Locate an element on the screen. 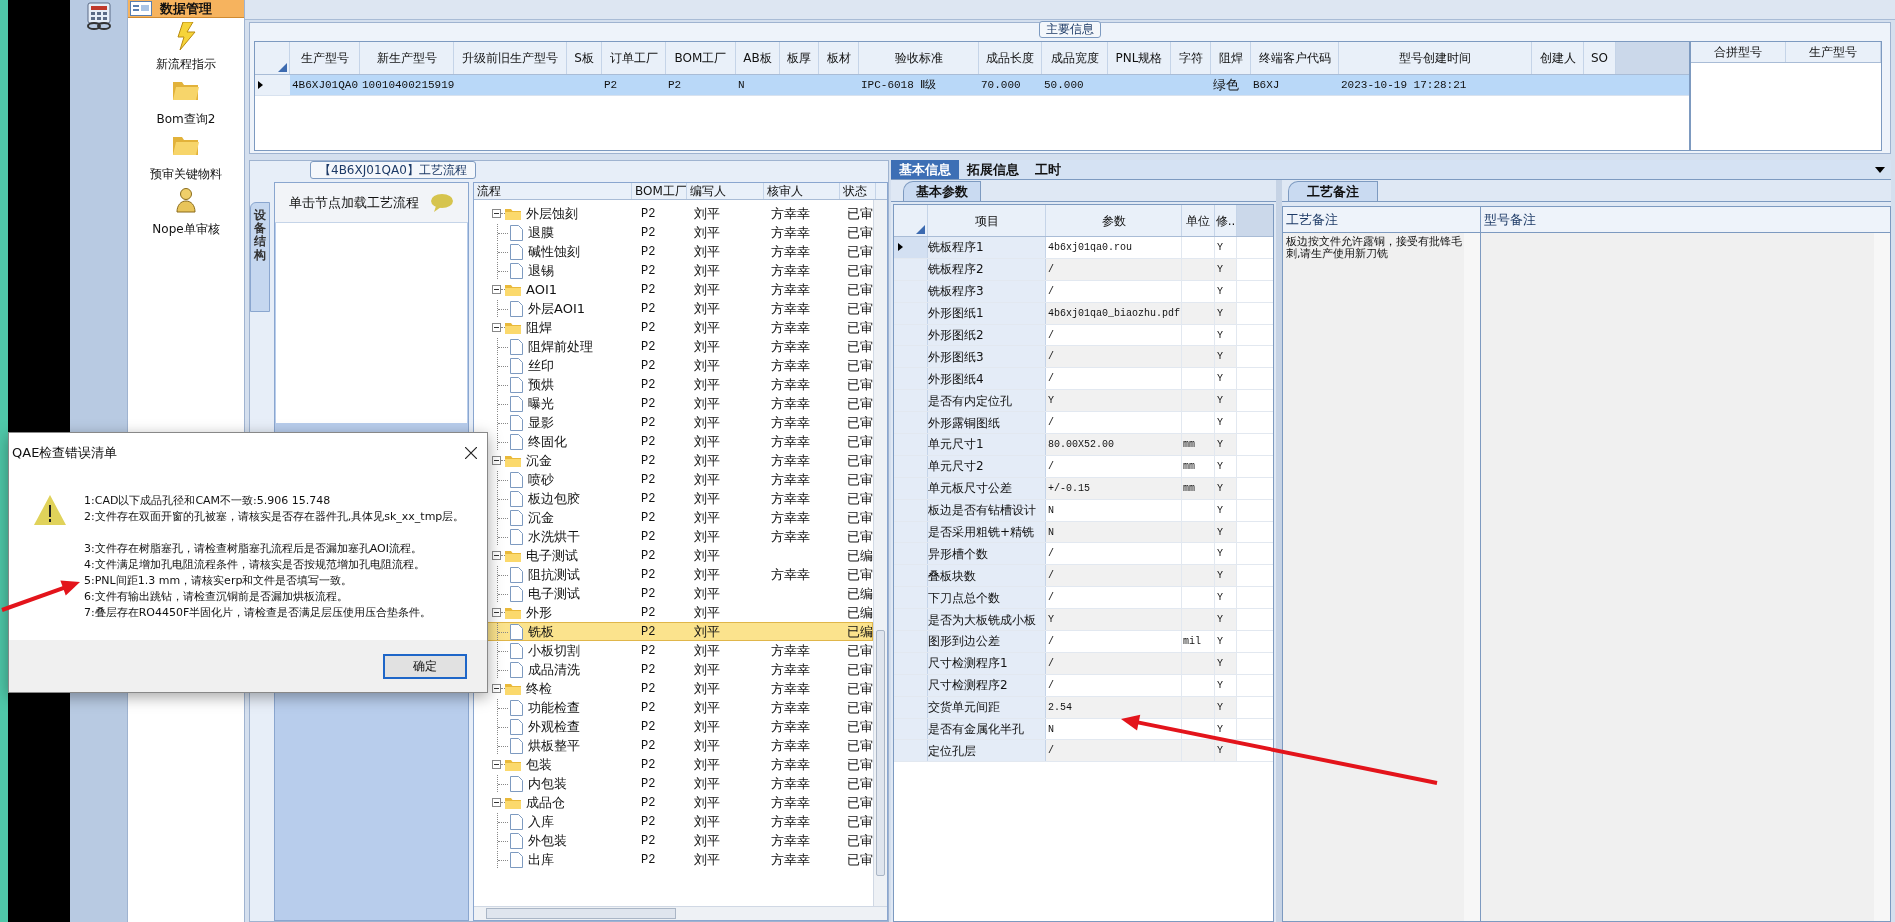  column-header: 状态 is located at coordinates (858, 191).